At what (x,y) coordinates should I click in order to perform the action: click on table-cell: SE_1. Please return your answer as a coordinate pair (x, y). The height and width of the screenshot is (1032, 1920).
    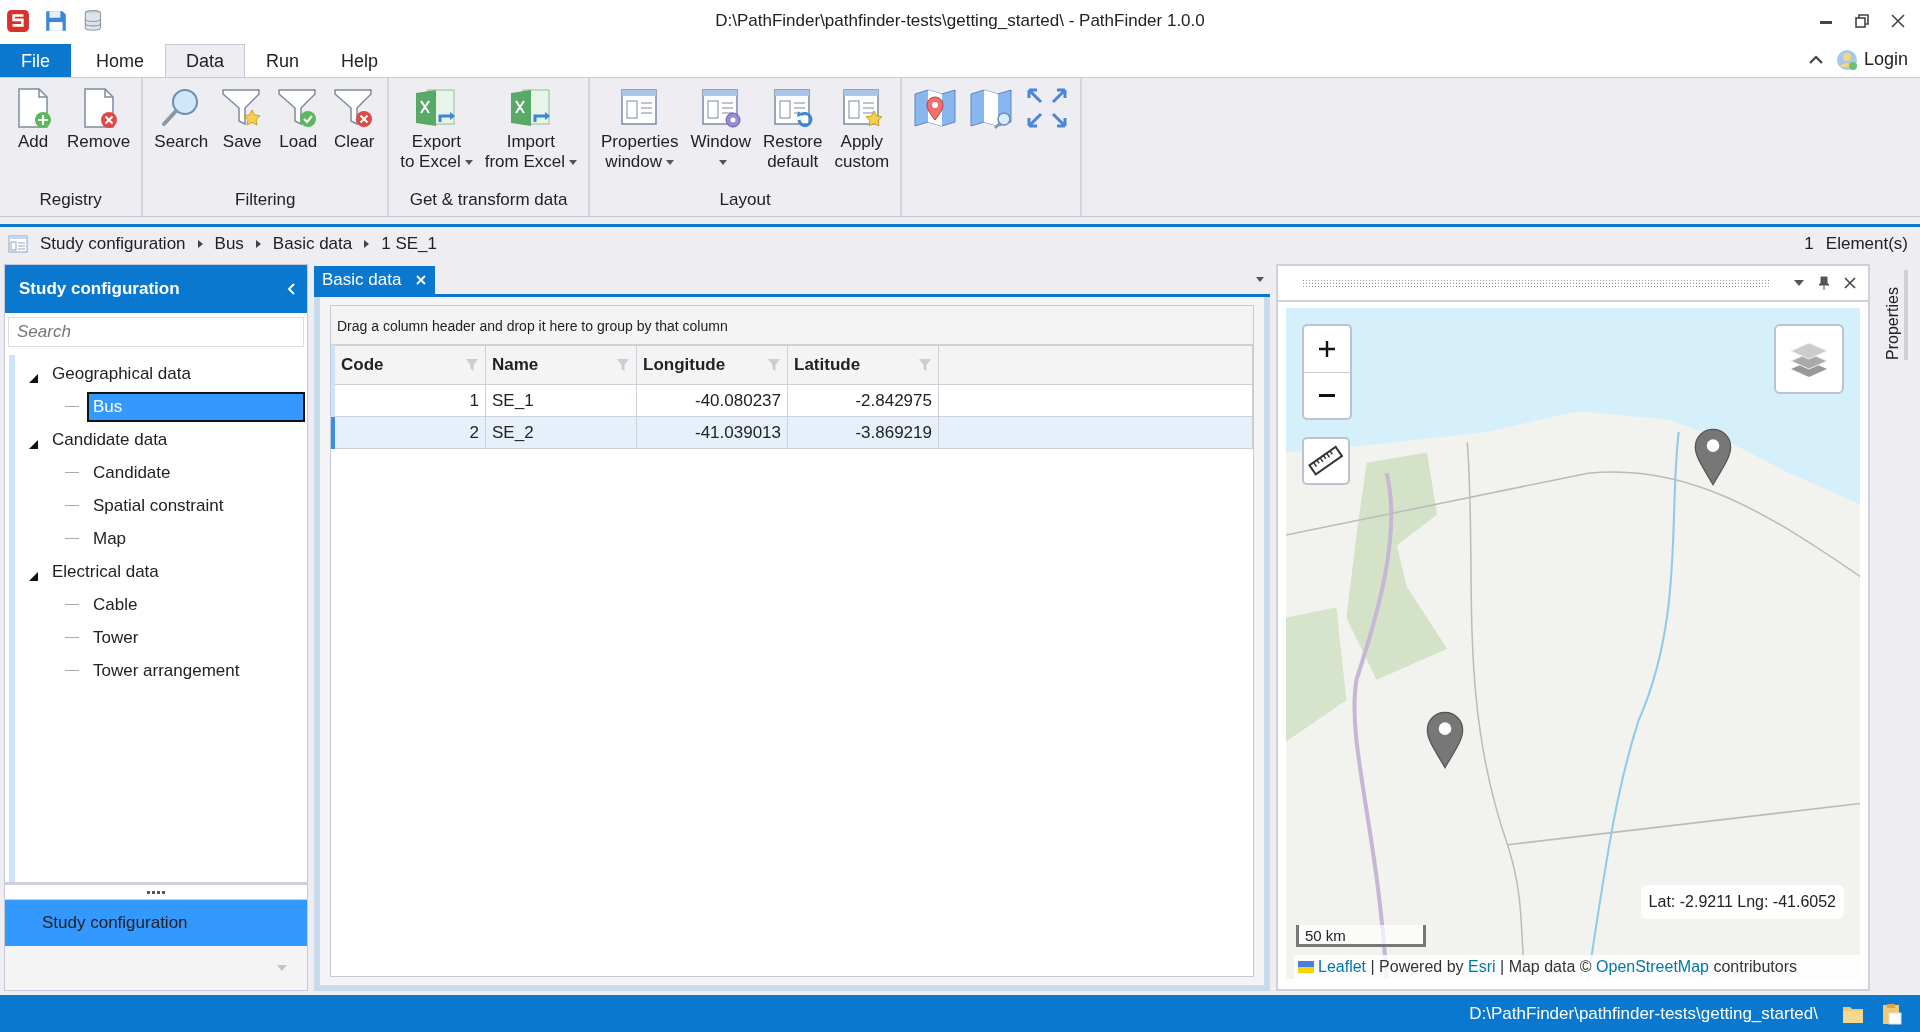
    Looking at the image, I should click on (561, 400).